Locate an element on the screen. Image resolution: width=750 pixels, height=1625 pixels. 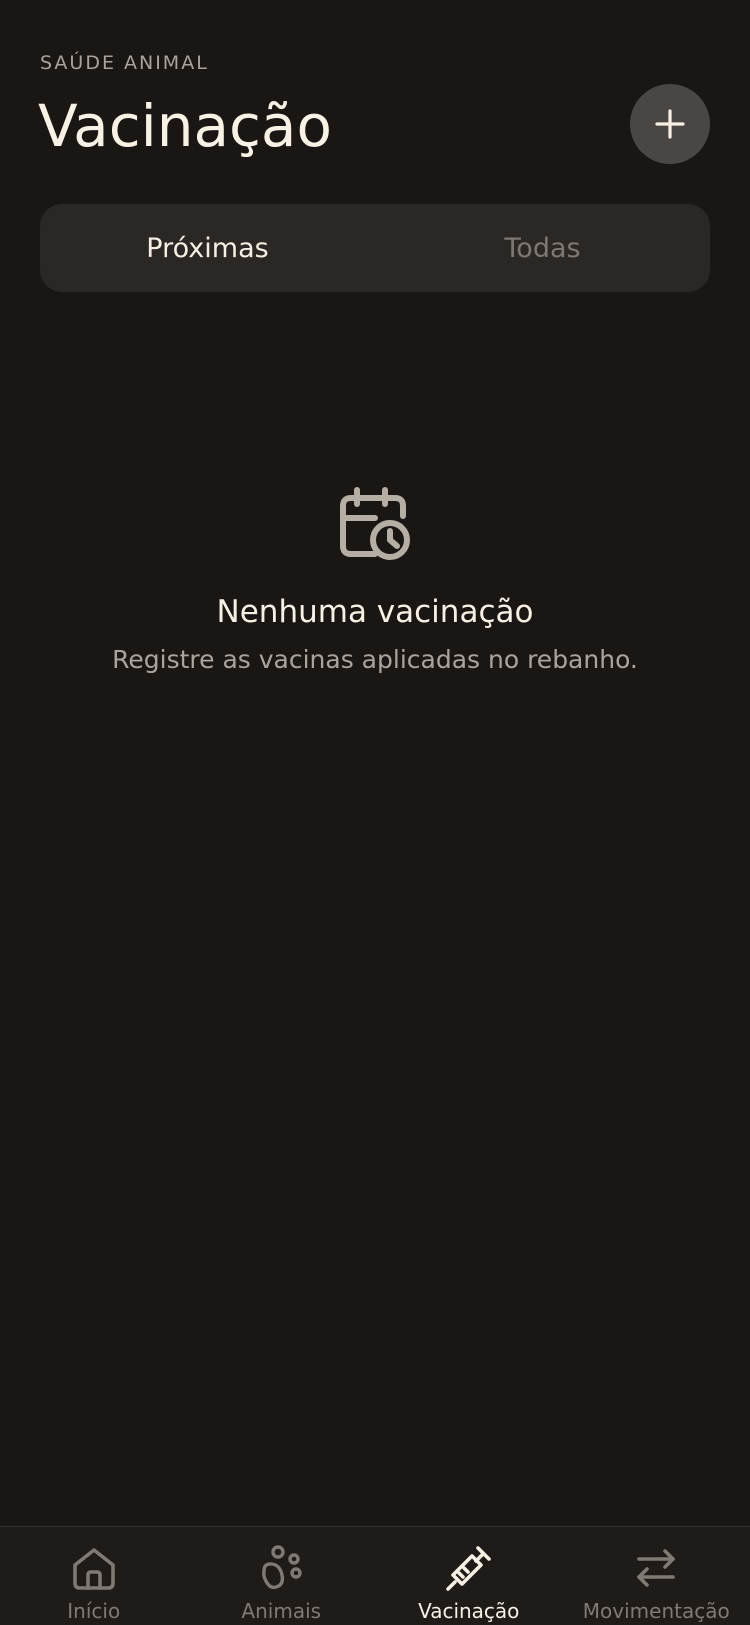
bottom-tab-bar: Início Animais is located at coordinates (375, 1575).